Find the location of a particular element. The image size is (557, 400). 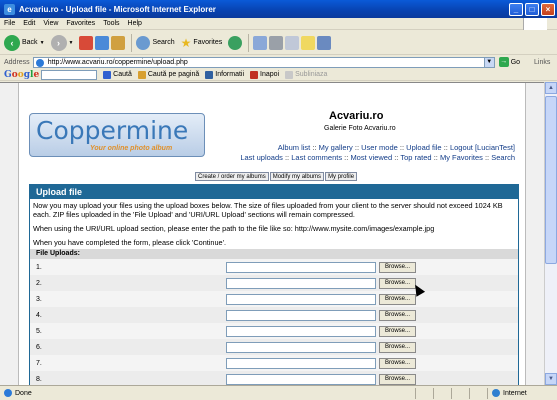

google-search-input is located at coordinates (69, 74).